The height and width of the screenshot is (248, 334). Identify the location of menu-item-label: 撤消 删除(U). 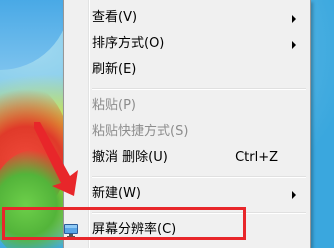
(130, 157).